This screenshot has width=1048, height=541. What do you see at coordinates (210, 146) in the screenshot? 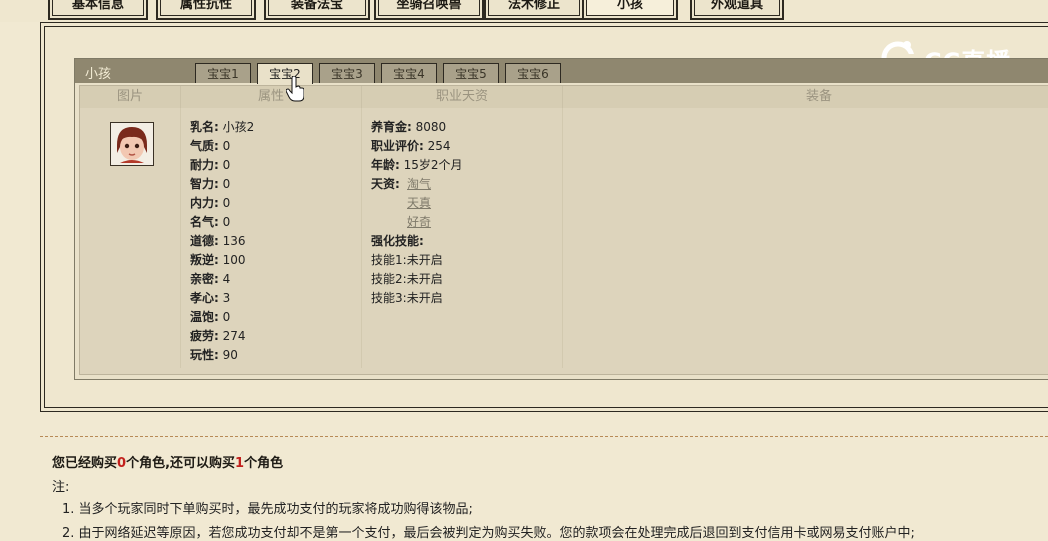
I see `attr-row: 气质: 0` at bounding box center [210, 146].